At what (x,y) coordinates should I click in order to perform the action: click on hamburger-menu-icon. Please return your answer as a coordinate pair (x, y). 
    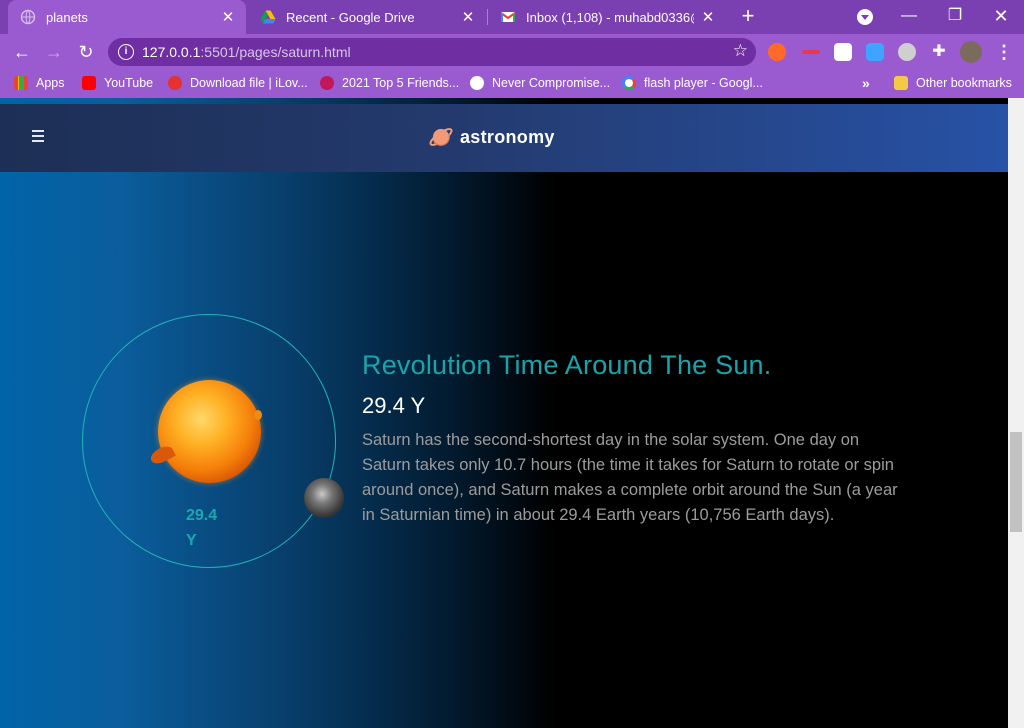
    Looking at the image, I should click on (38, 136).